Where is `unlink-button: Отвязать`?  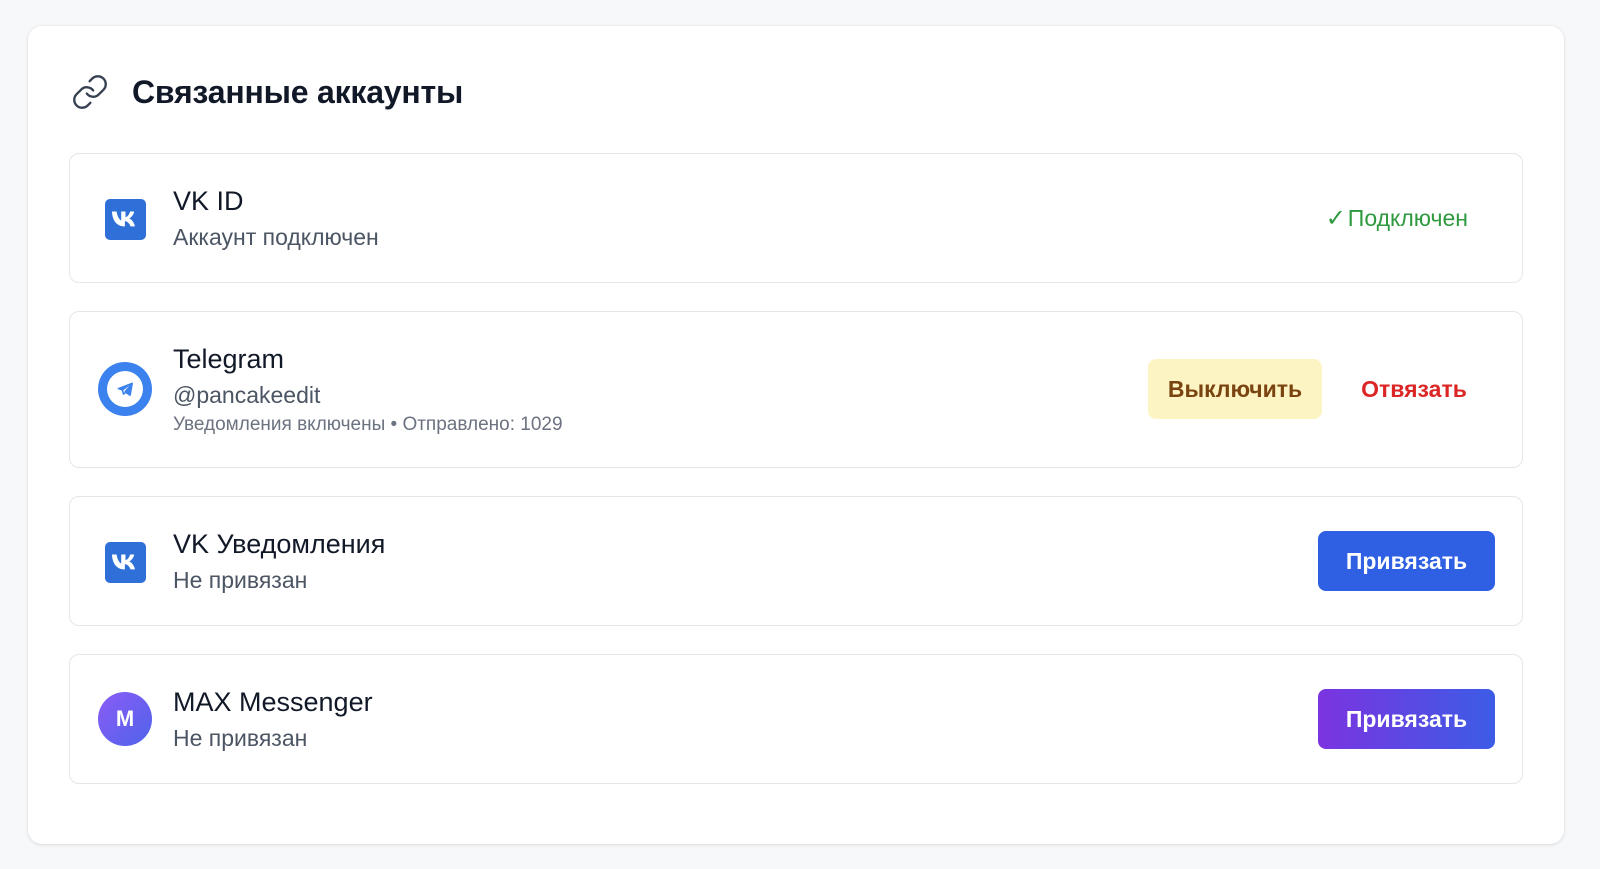
unlink-button: Отвязать is located at coordinates (1414, 389).